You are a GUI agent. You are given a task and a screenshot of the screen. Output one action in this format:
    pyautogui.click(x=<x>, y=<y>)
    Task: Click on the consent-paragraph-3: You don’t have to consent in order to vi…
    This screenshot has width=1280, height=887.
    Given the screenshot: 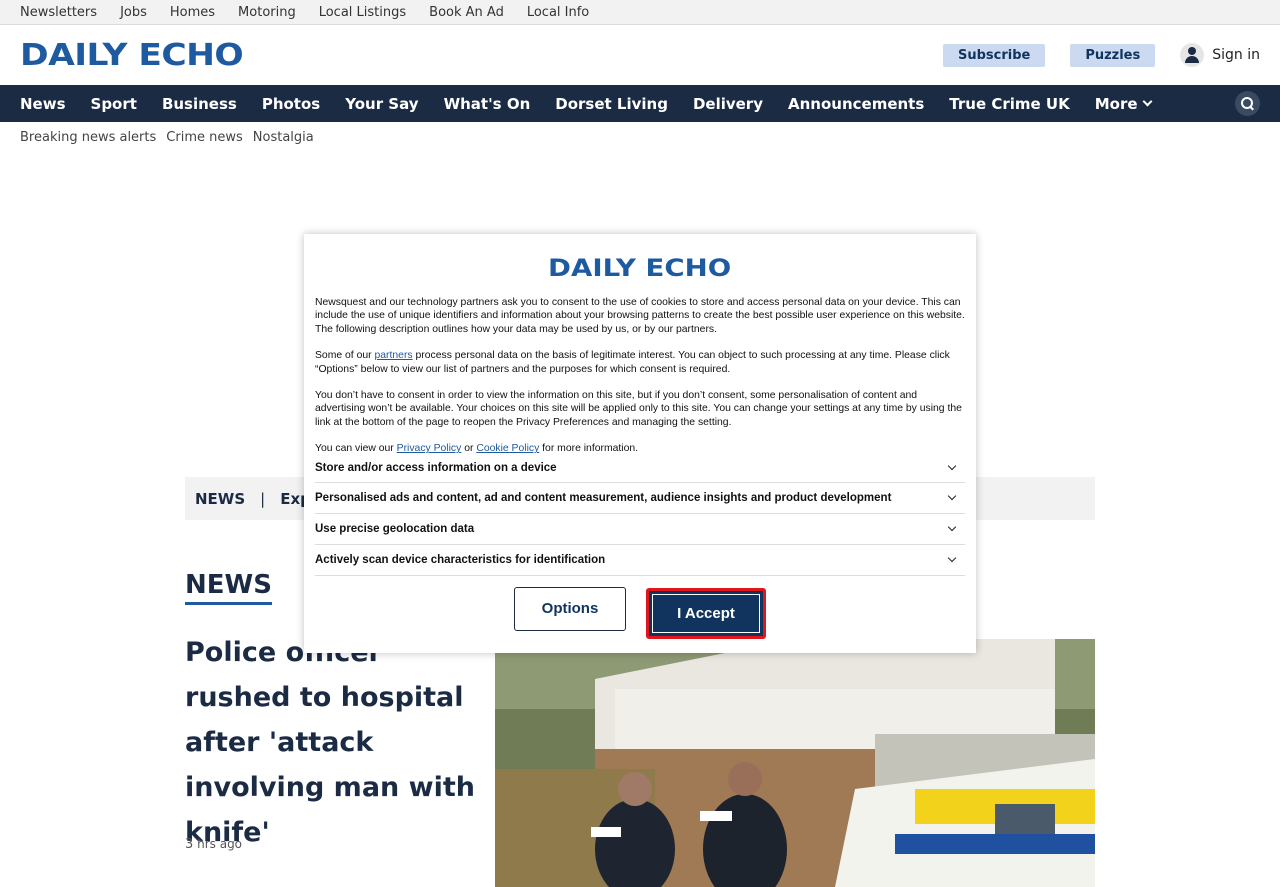 What is the action you would take?
    pyautogui.click(x=638, y=409)
    